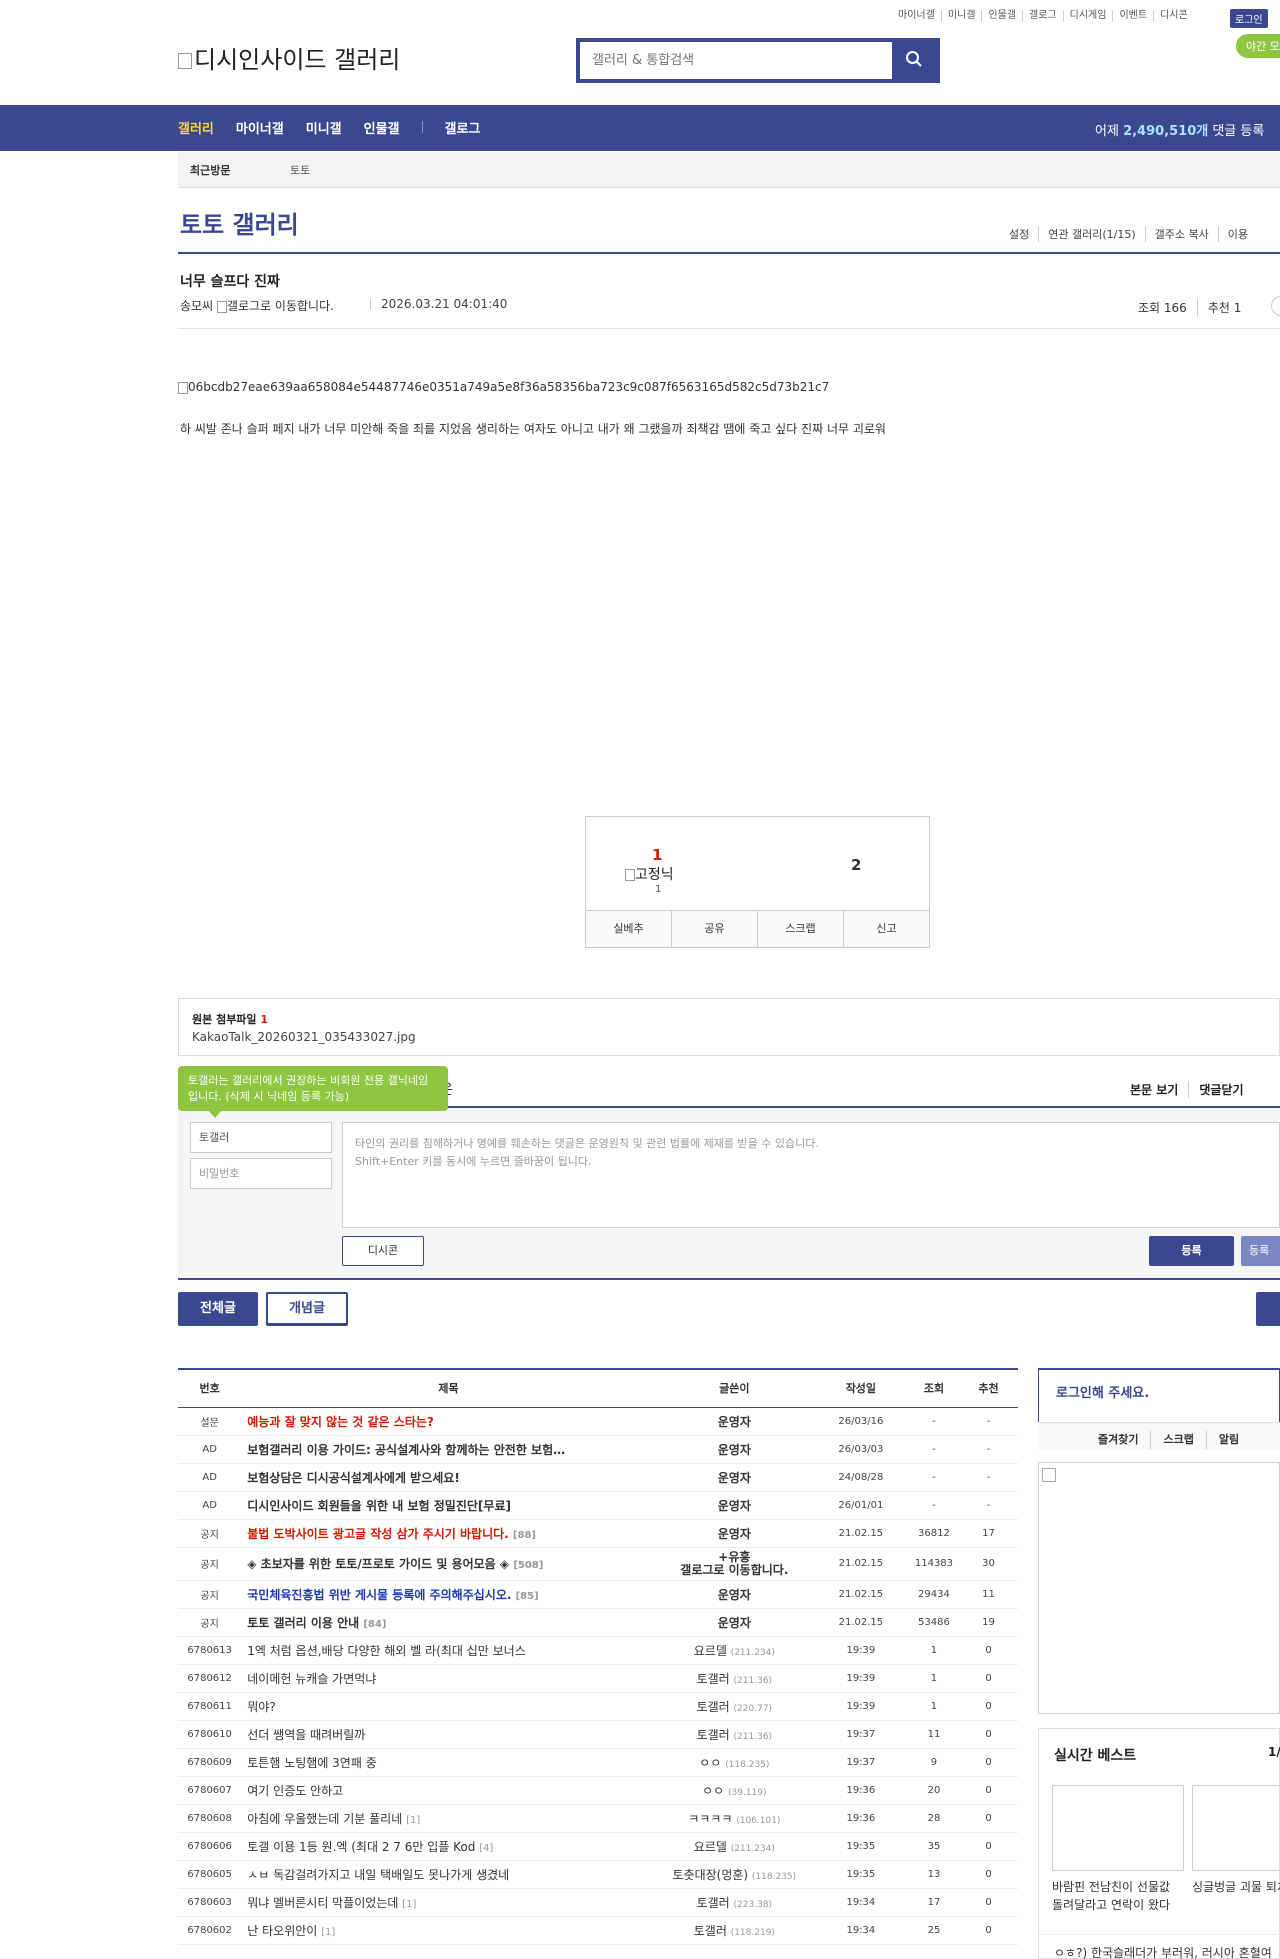  What do you see at coordinates (463, 127) in the screenshot?
I see `nav-gallog: 갤로그` at bounding box center [463, 127].